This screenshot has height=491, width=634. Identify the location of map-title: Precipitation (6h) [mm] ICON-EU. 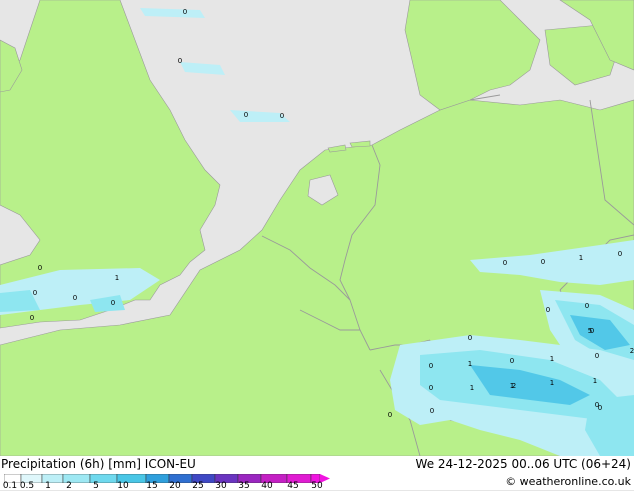
(98, 464).